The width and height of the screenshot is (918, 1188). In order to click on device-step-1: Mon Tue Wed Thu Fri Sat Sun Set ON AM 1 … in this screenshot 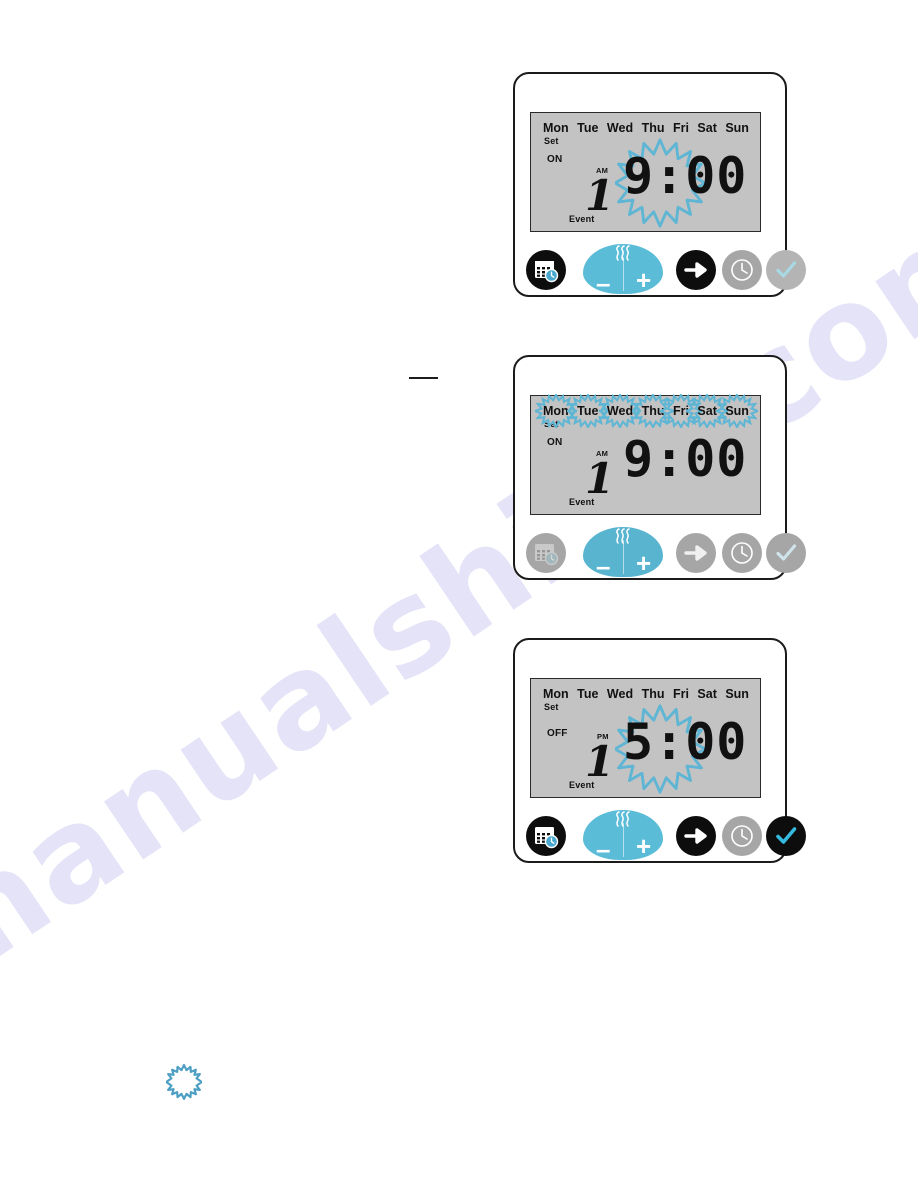, I will do `click(659, 184)`.